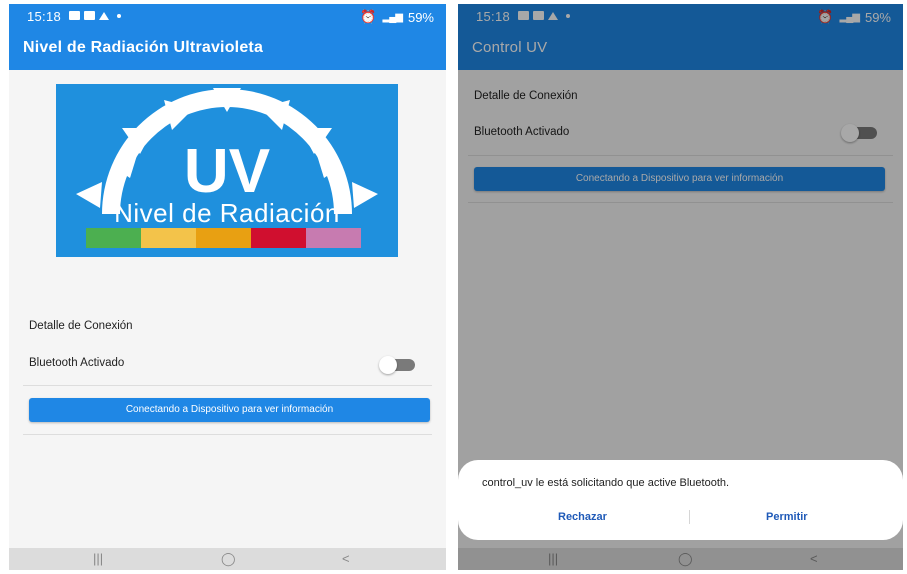  I want to click on toggle-thumb, so click(388, 365).